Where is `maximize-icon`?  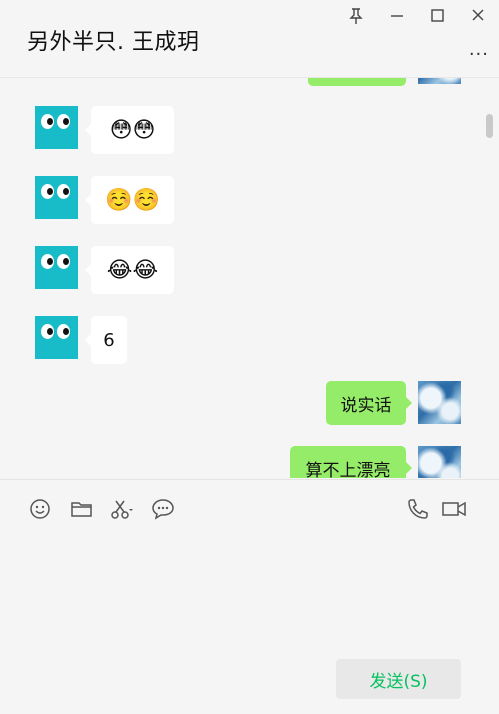
maximize-icon is located at coordinates (437, 16).